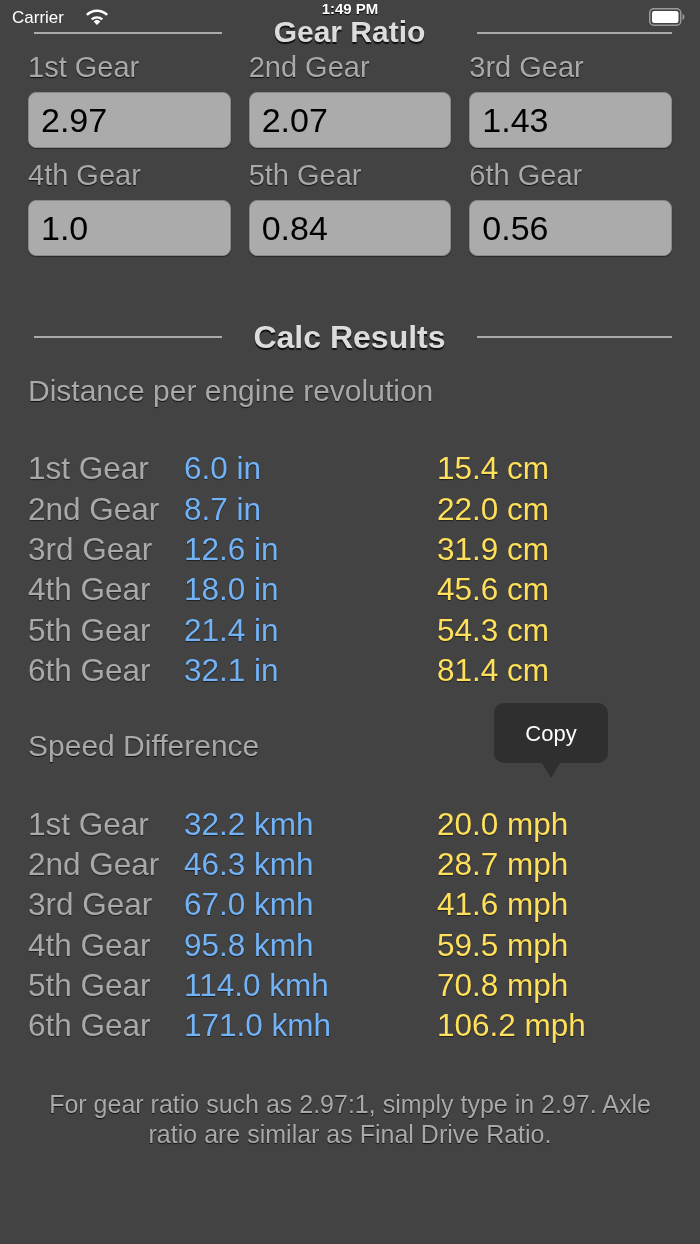 The width and height of the screenshot is (700, 1244). I want to click on result-value: 32.1 in, so click(231, 670).